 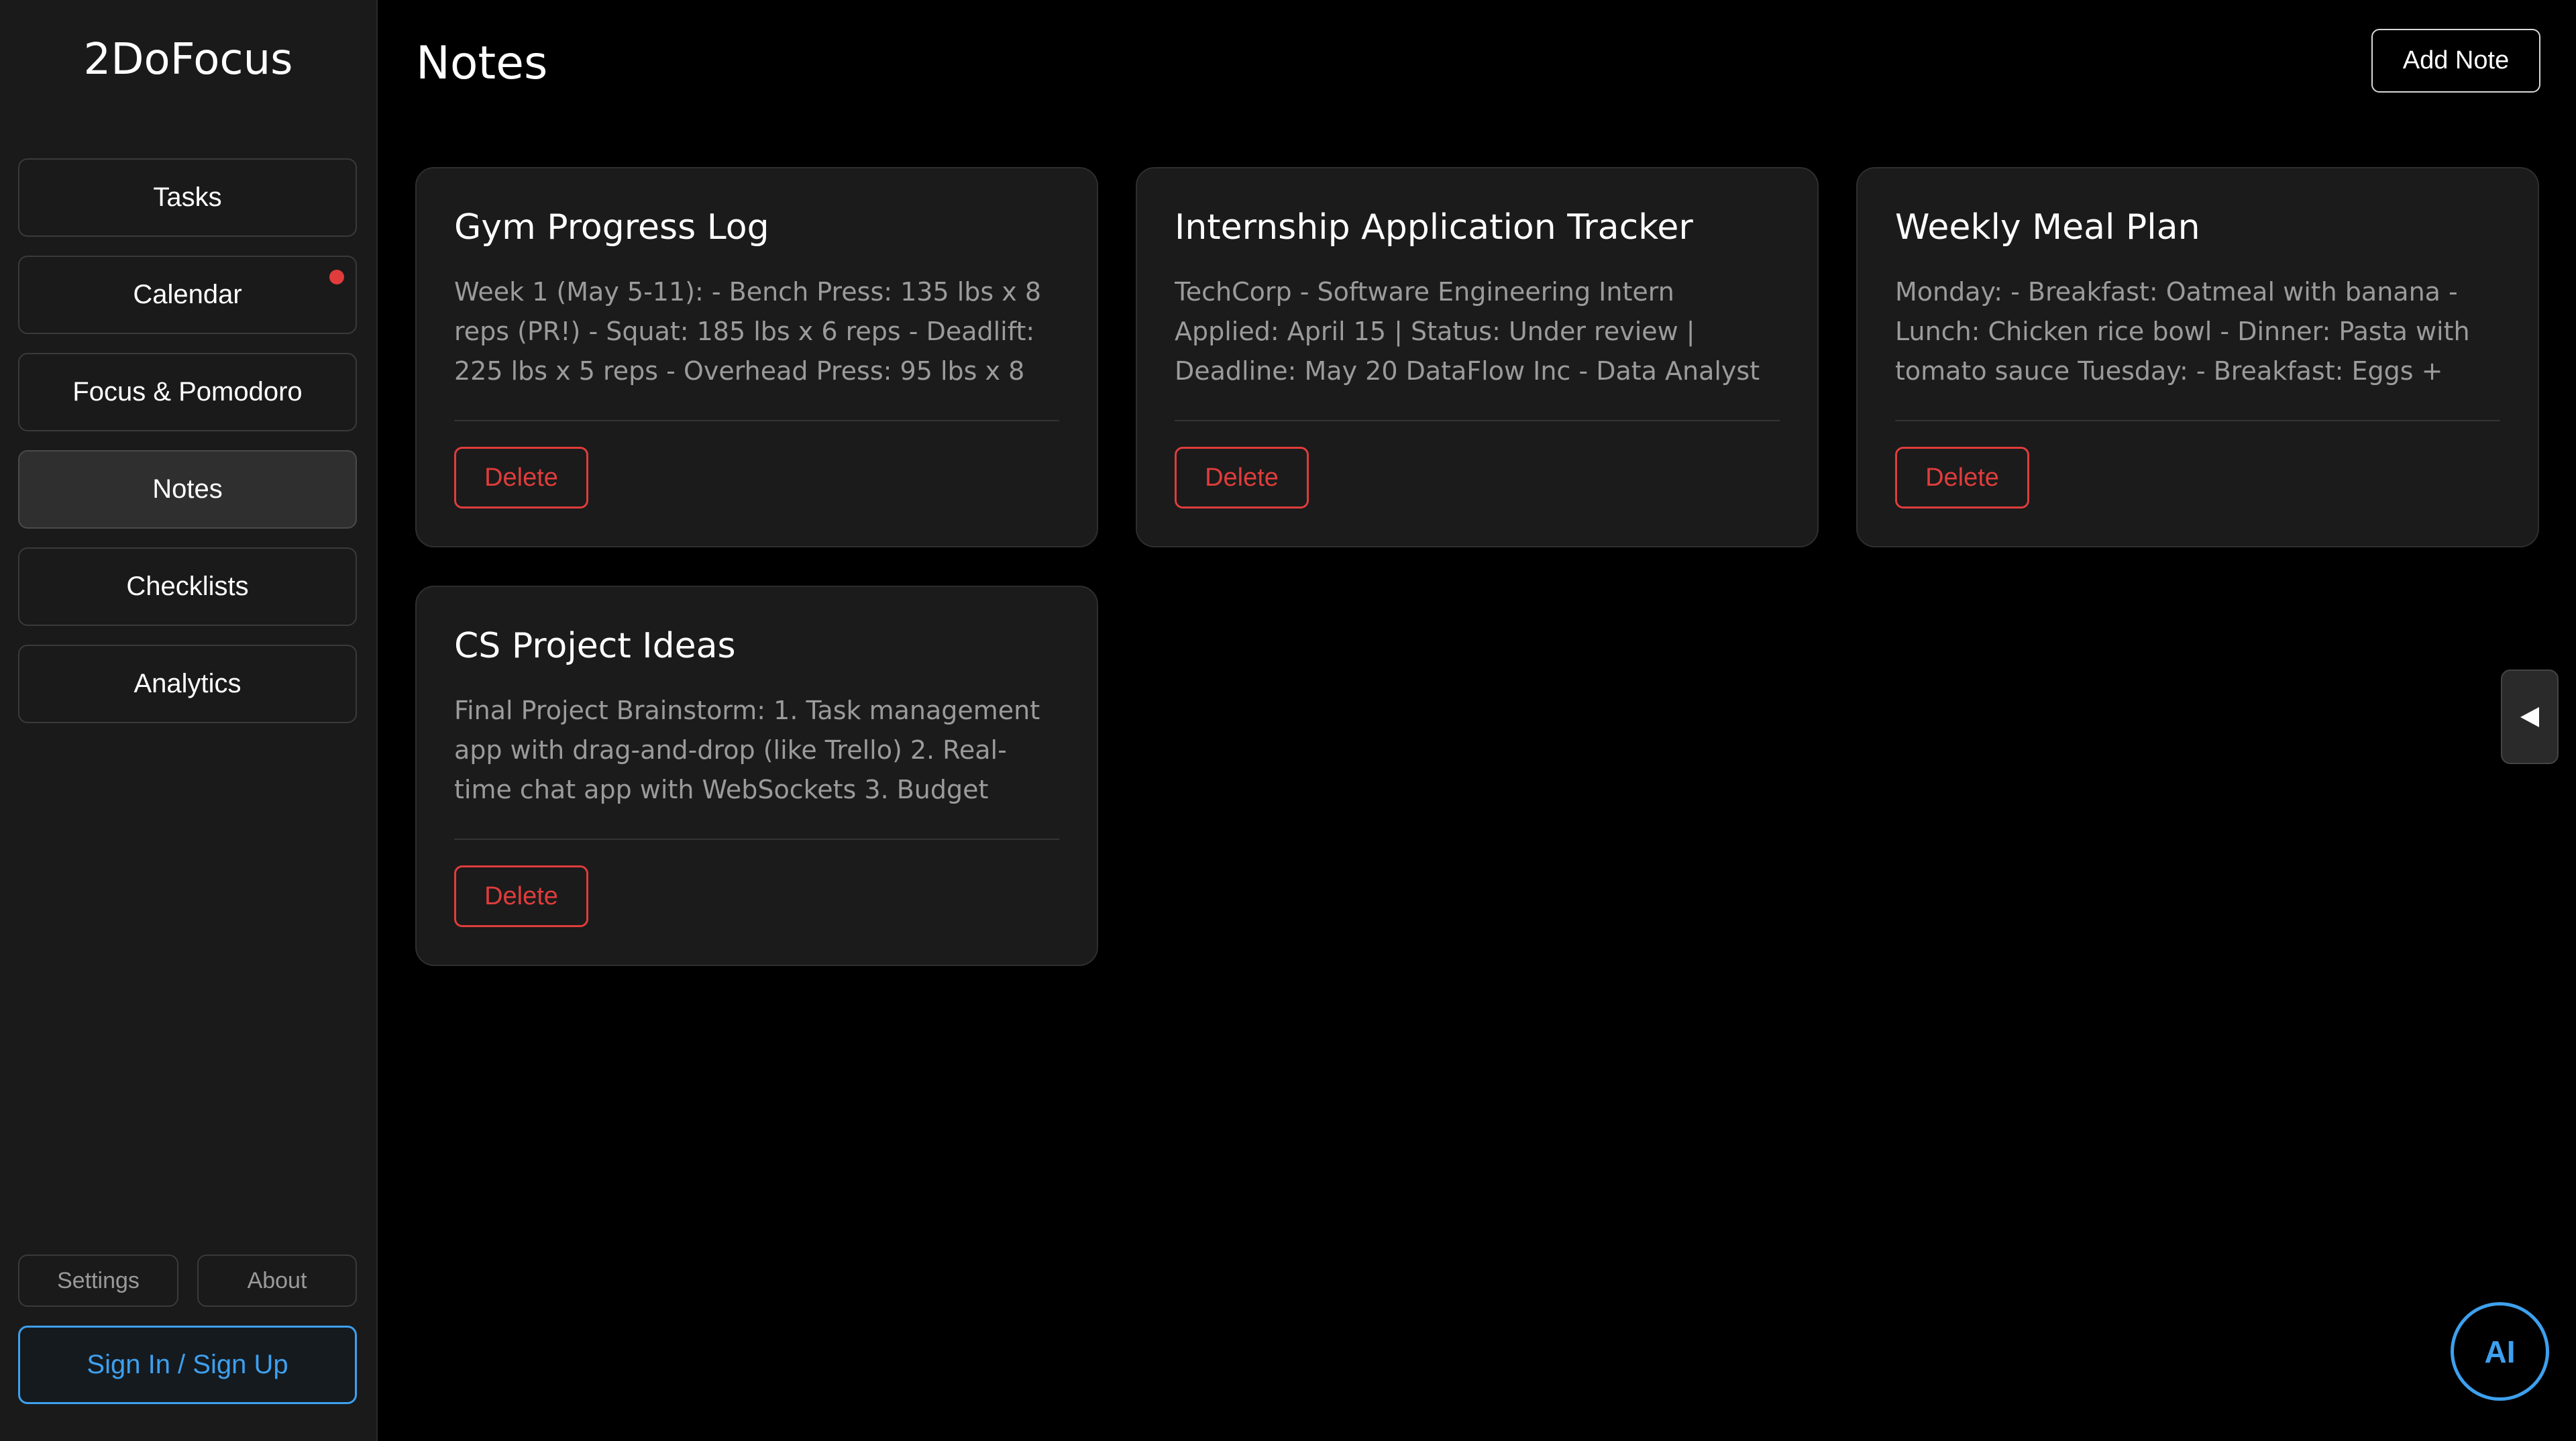 I want to click on sidebar-item-analytics: Analytics, so click(x=187, y=684).